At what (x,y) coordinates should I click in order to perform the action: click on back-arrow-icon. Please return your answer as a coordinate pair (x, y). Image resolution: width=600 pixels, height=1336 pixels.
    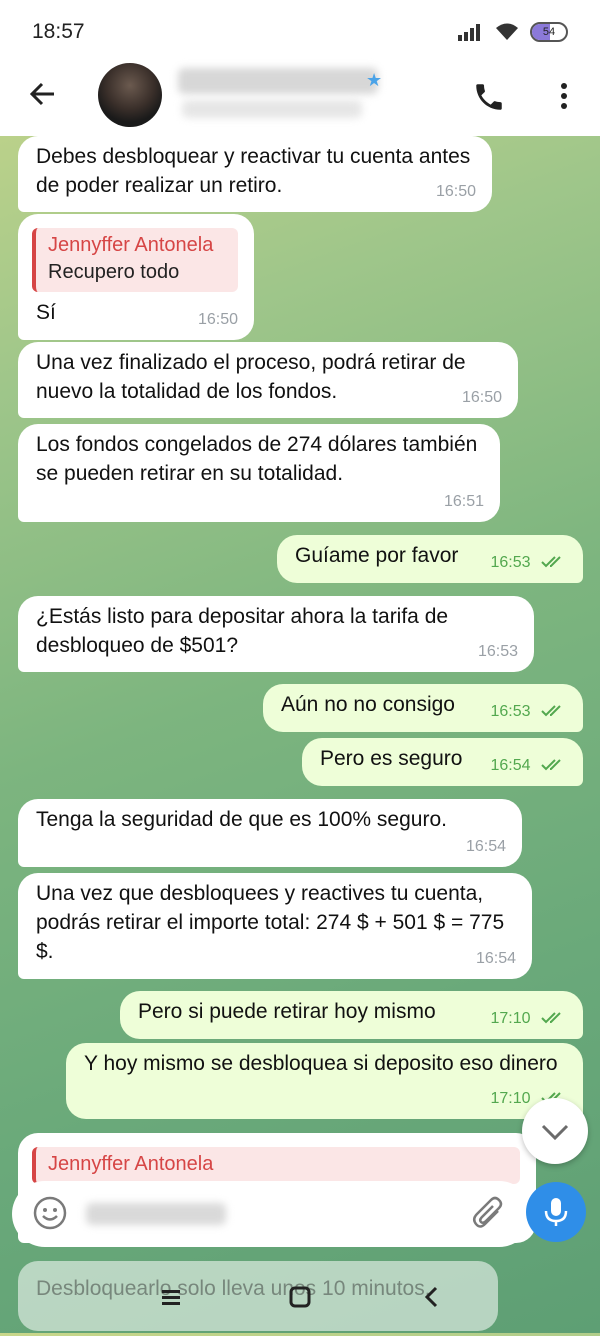
    Looking at the image, I should click on (42, 94).